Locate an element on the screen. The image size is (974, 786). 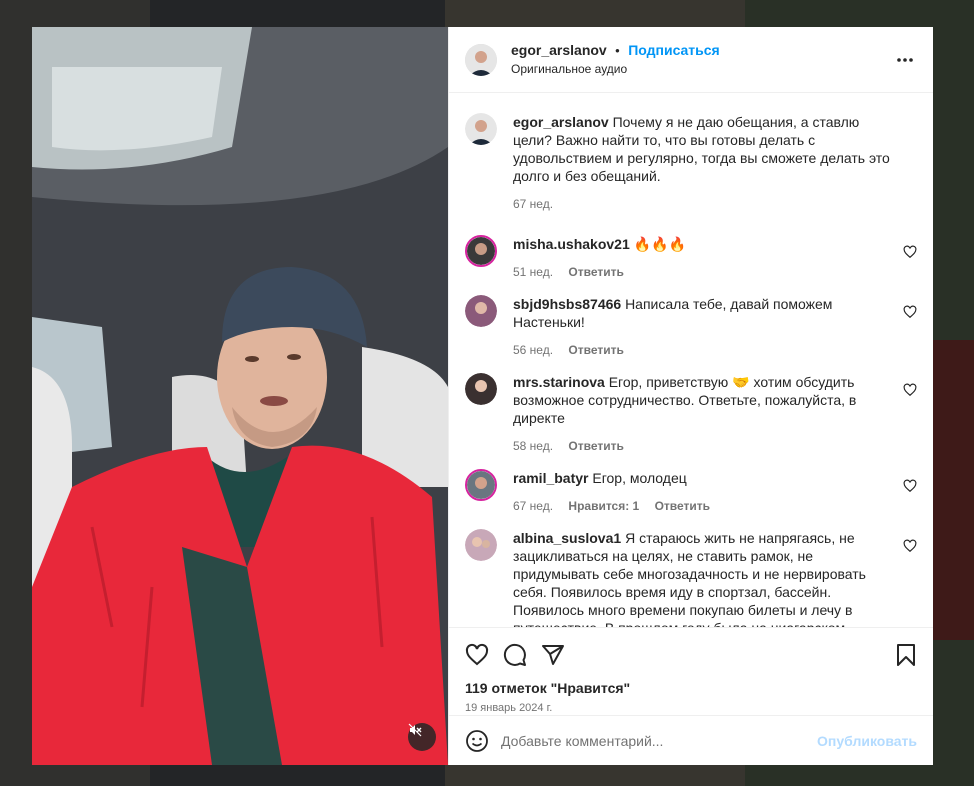
heart-icon is located at coordinates (477, 655).